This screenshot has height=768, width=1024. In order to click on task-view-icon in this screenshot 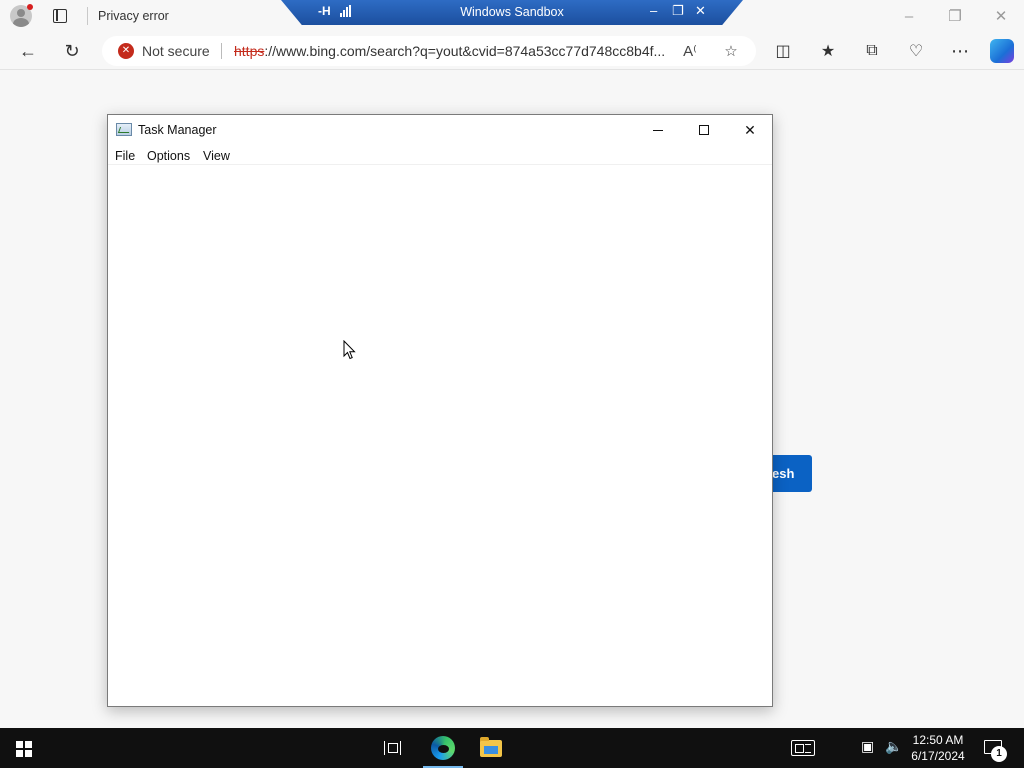, I will do `click(392, 748)`.